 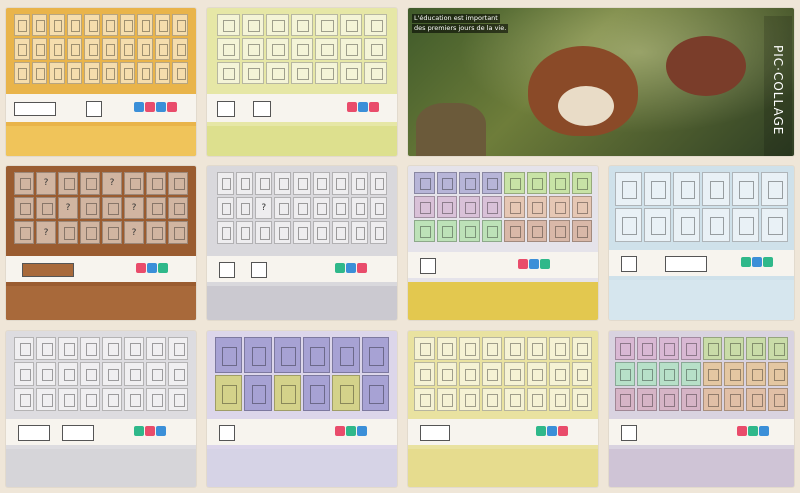 I want to click on puzzle-card-gray, so click(x=302, y=243).